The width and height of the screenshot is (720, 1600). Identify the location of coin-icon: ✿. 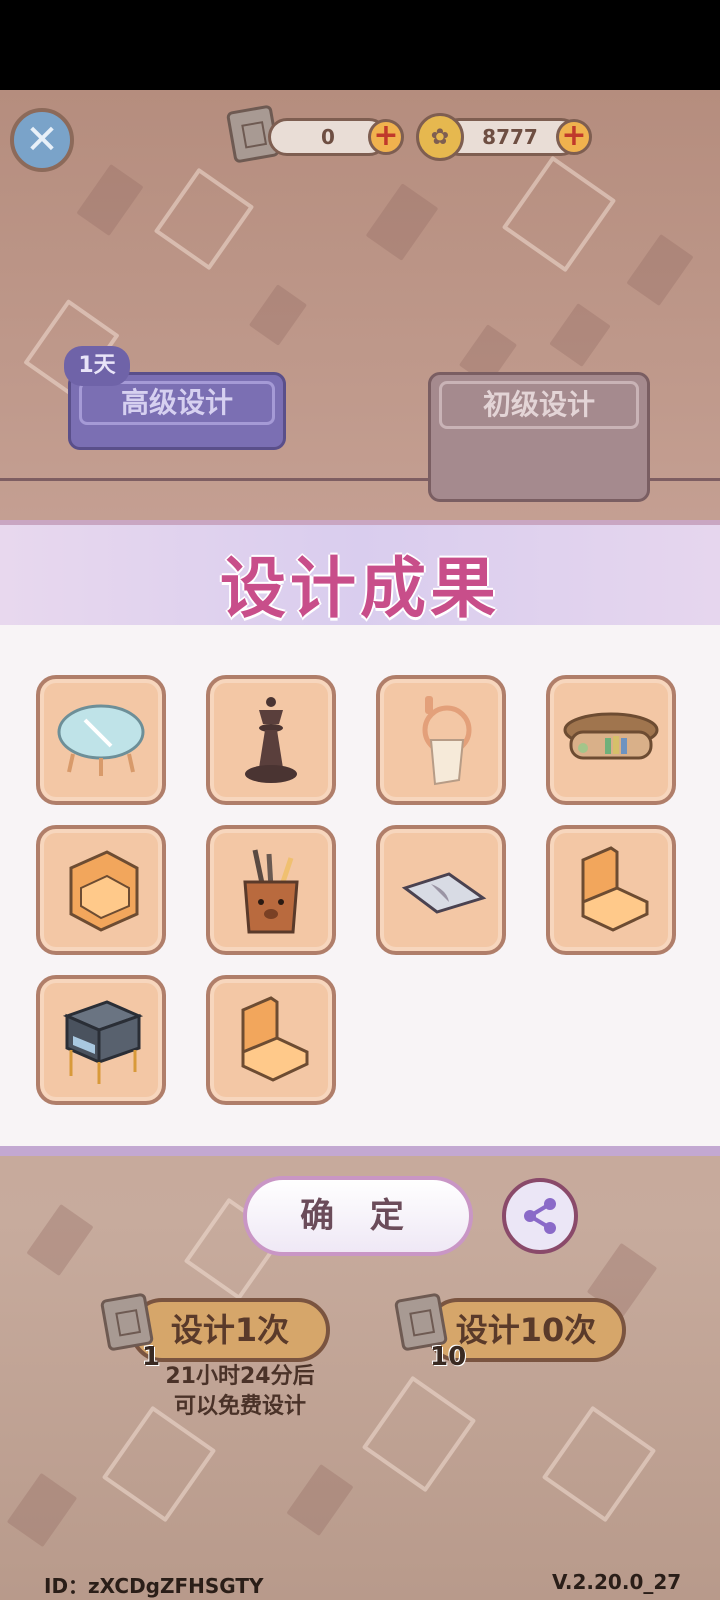
(440, 137).